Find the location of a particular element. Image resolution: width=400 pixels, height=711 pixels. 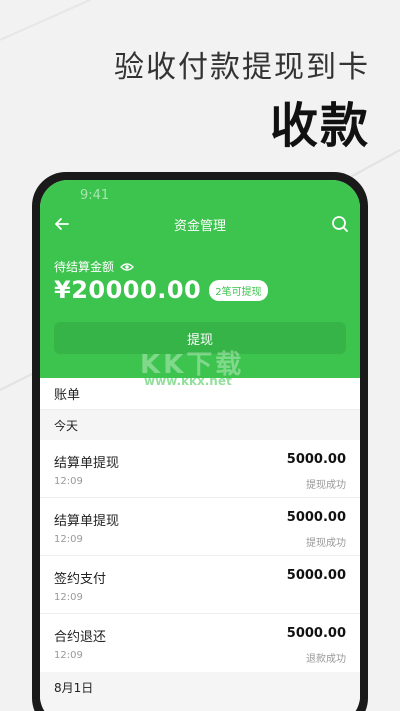

nav-bar: 资金管理 is located at coordinates (200, 224).